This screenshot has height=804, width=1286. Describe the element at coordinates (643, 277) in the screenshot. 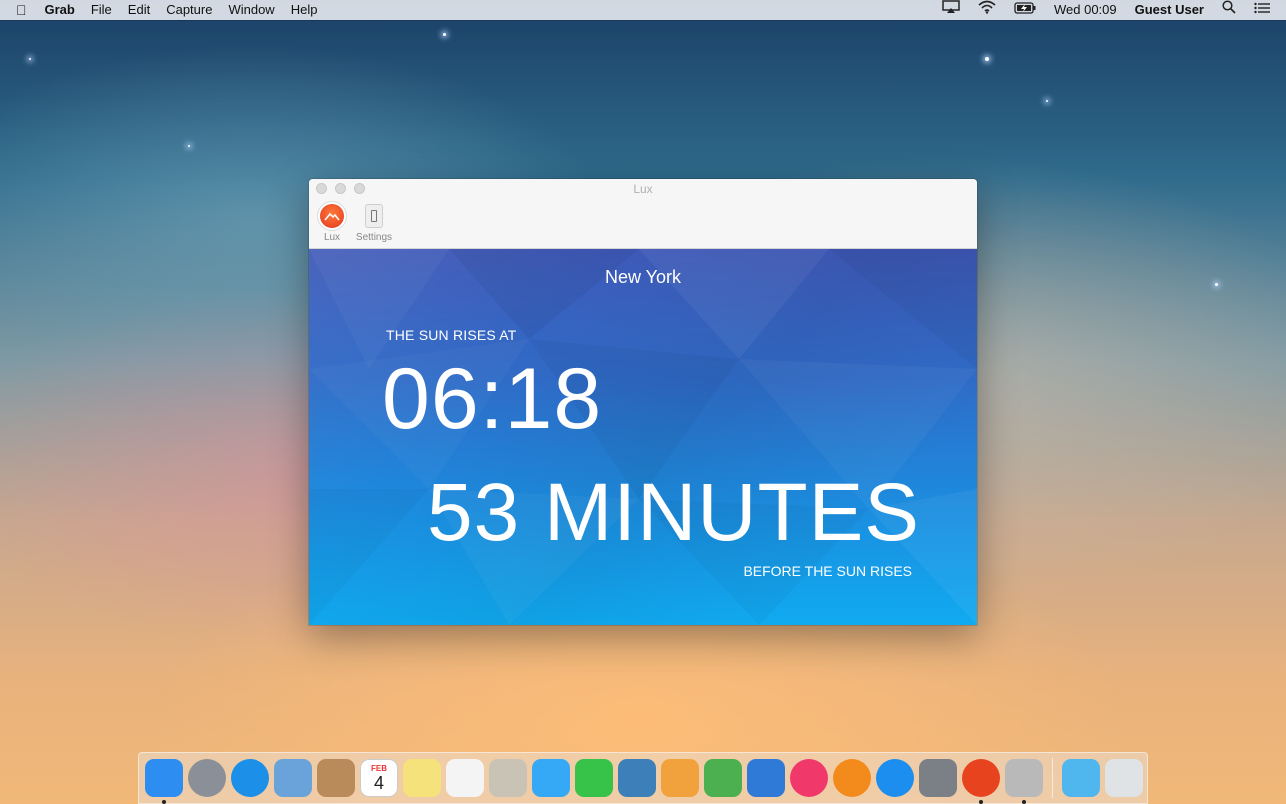

I see `city-name: New York` at that location.